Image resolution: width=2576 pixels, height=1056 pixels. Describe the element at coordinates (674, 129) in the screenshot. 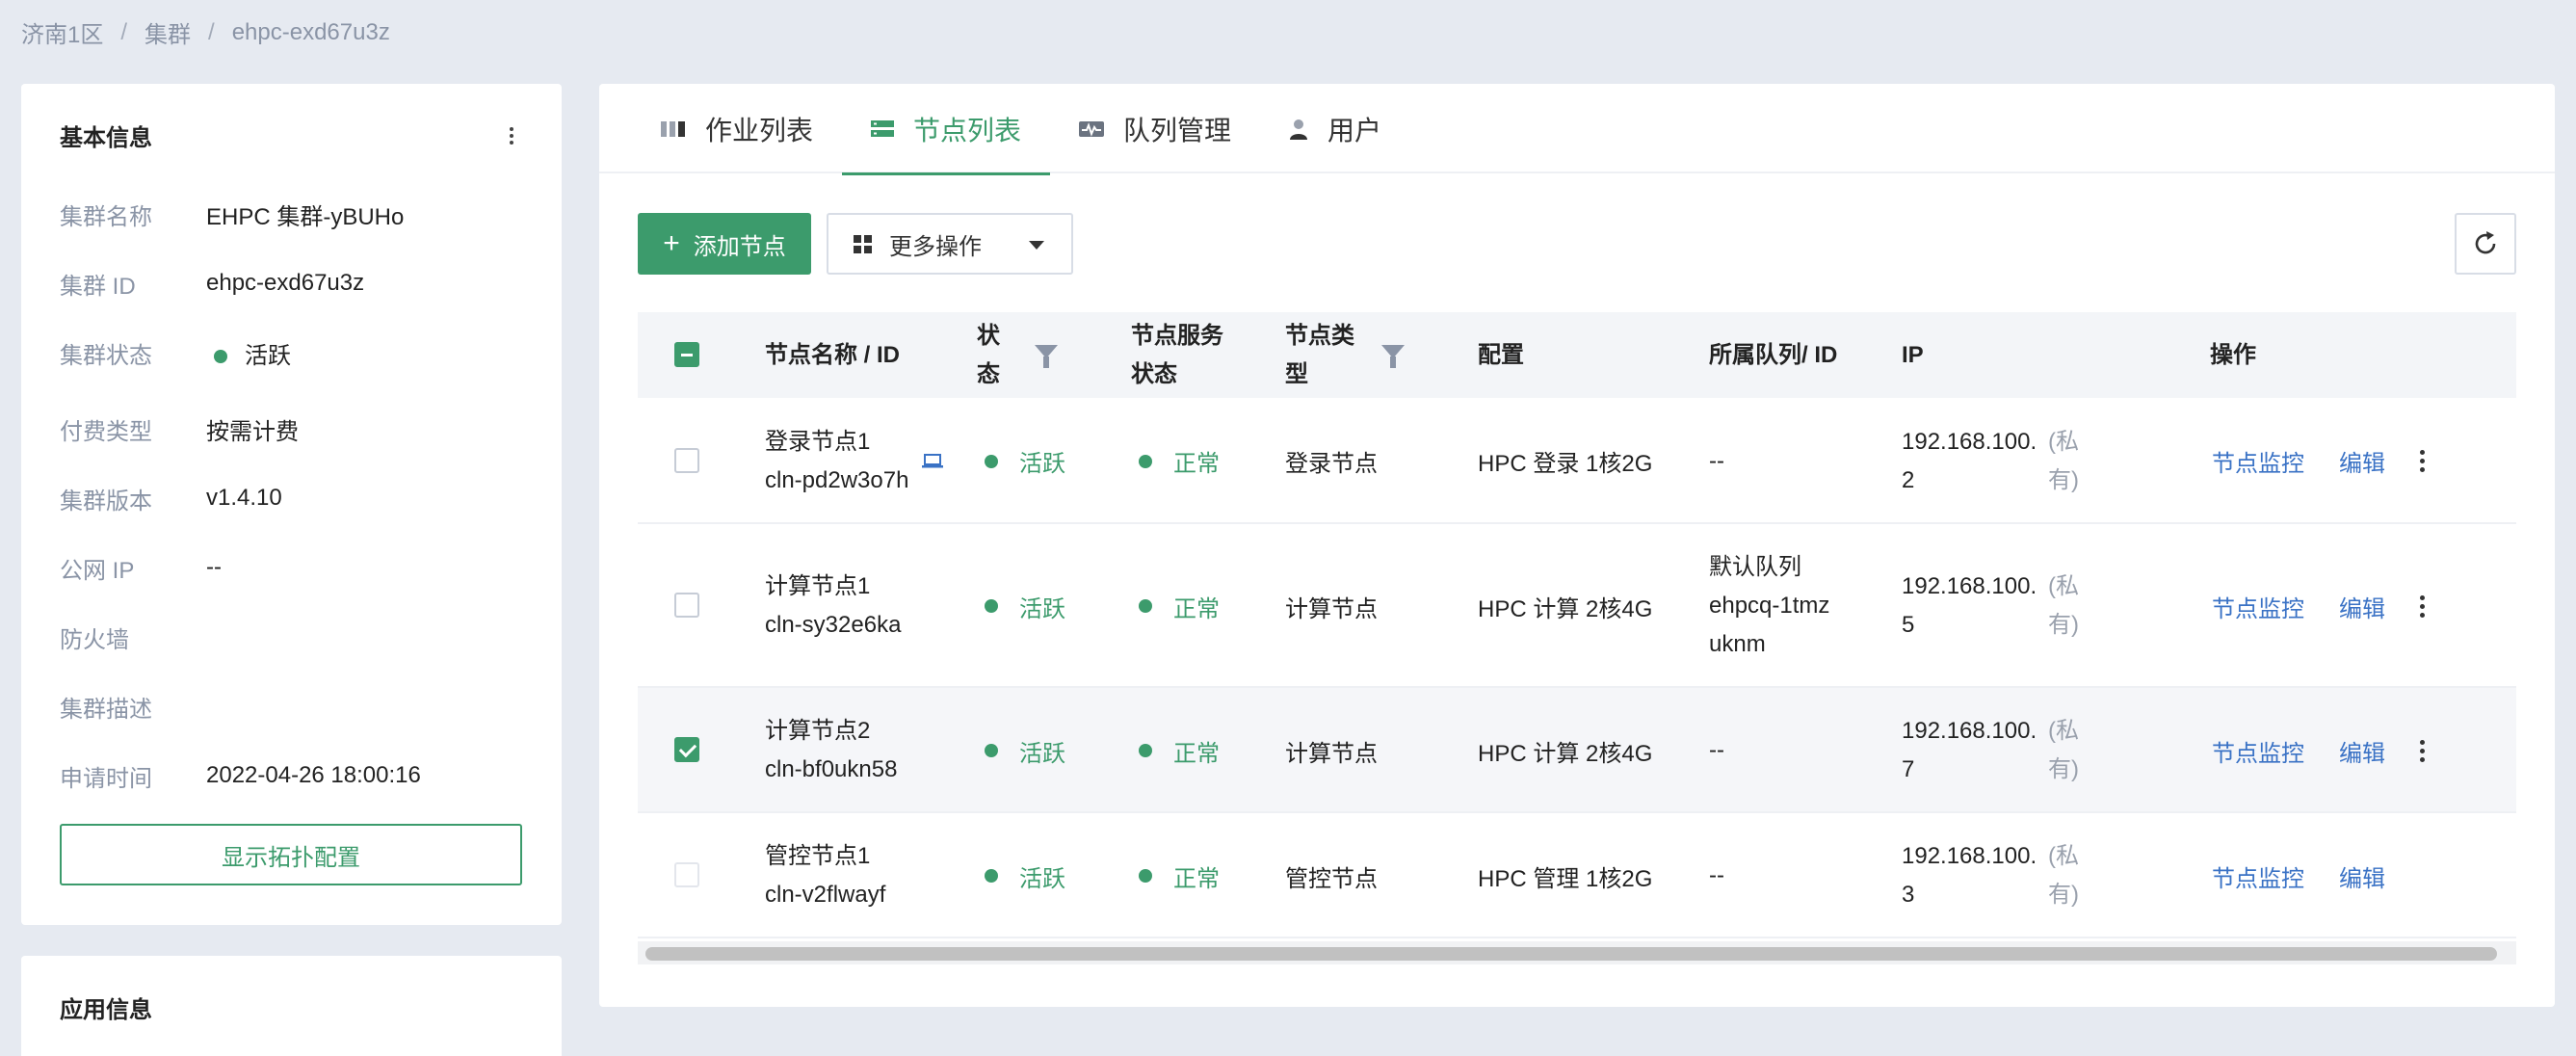

I see `job-list-icon` at that location.